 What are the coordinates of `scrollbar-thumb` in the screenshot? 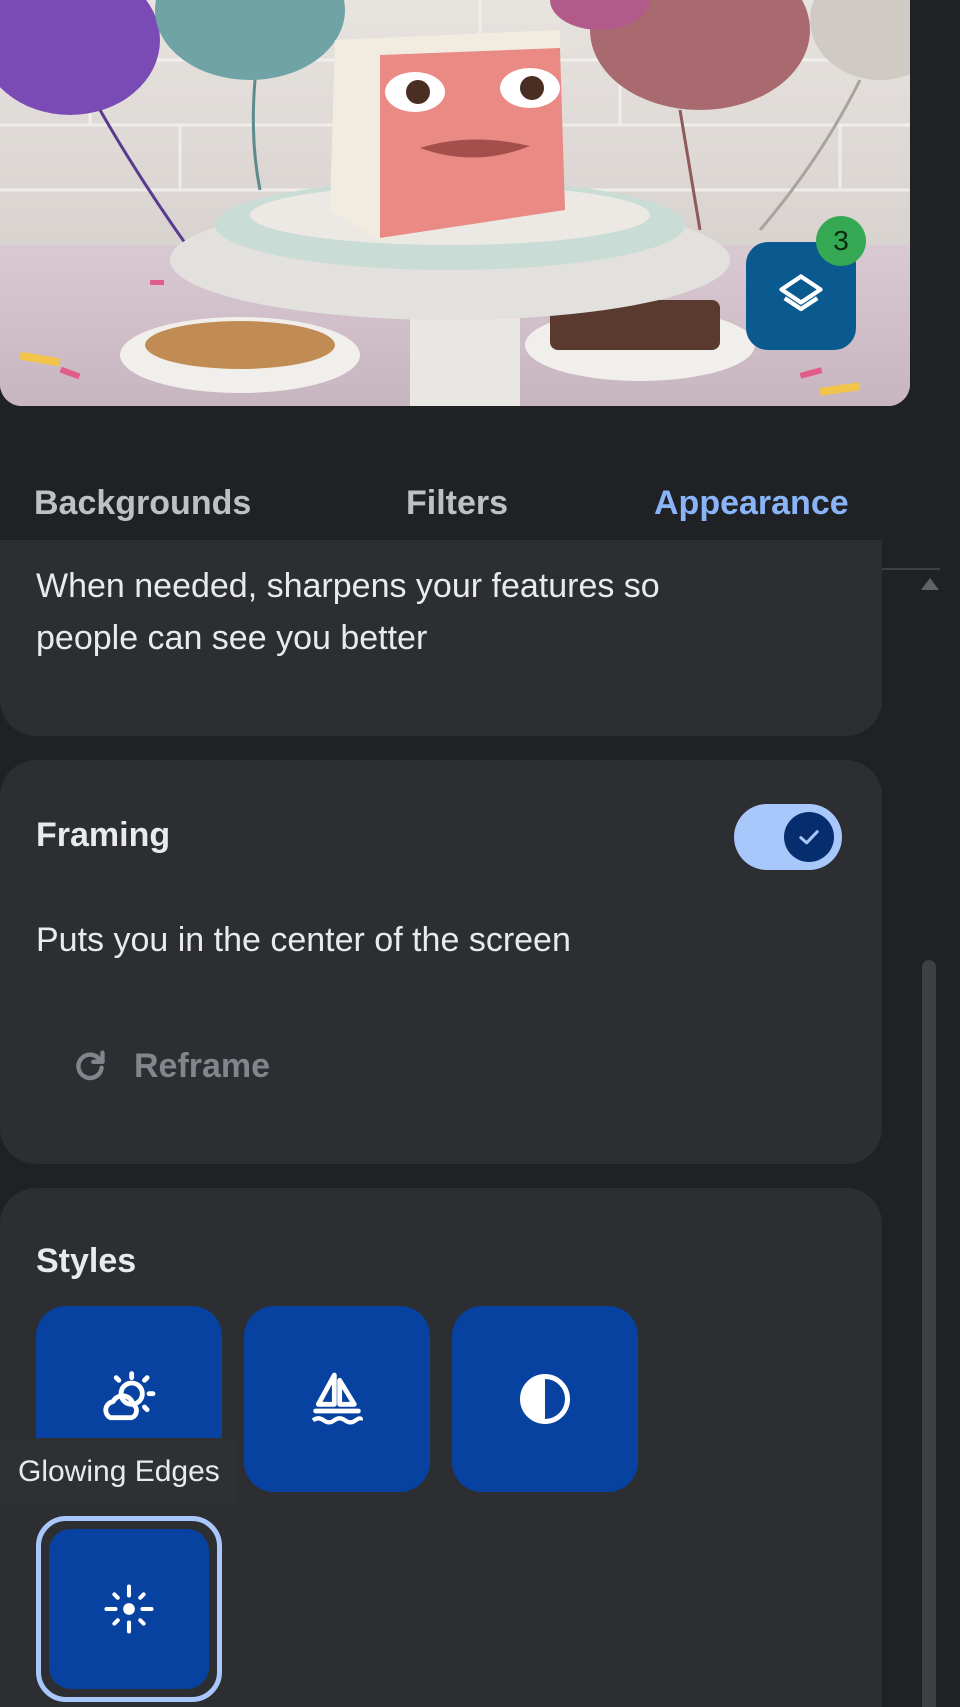 It's located at (929, 1333).